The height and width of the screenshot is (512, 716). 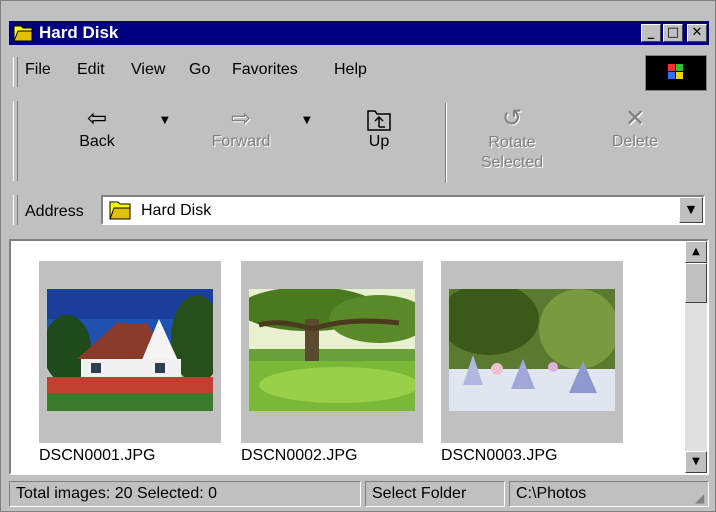 I want to click on back-arrow-icon: ⇦, so click(x=97, y=118).